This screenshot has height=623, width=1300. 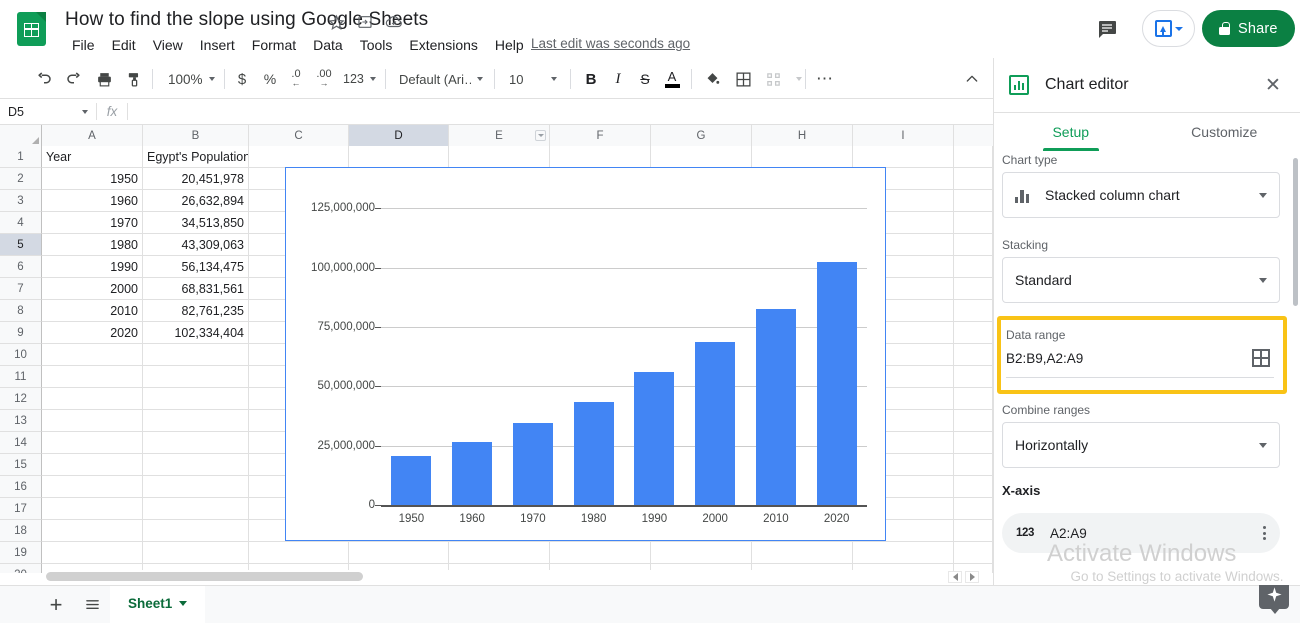 What do you see at coordinates (21, 443) in the screenshot?
I see `row-header-14: 14` at bounding box center [21, 443].